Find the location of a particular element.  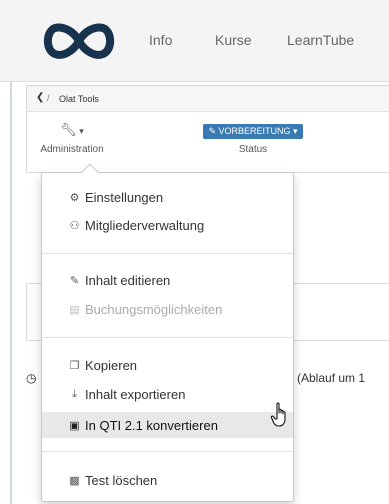

breadcrumb-current: Olat Tools is located at coordinates (79, 99).